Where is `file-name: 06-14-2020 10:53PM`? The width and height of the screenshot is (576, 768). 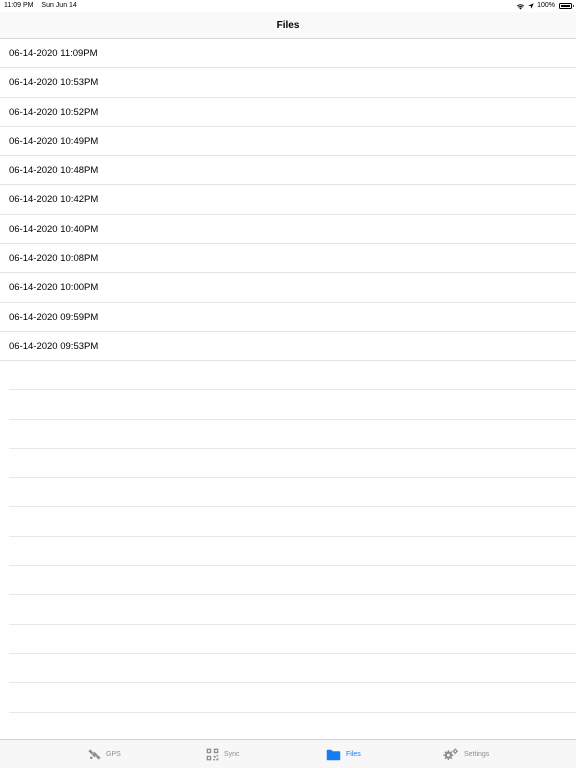
file-name: 06-14-2020 10:53PM is located at coordinates (54, 83).